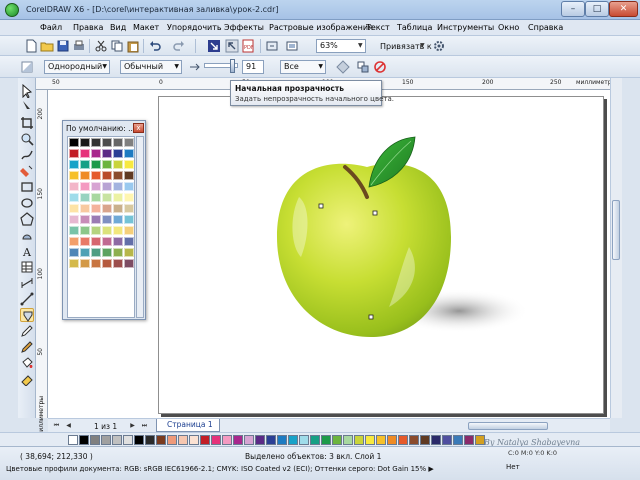  I want to click on menu-table: Таблица, so click(414, 27).